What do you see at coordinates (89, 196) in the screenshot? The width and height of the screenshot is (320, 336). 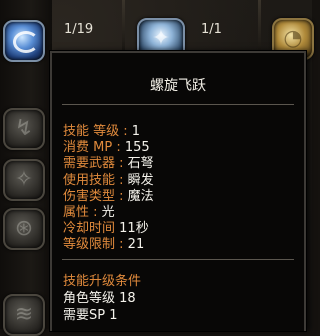 I see `stat-label: 伤害类型` at bounding box center [89, 196].